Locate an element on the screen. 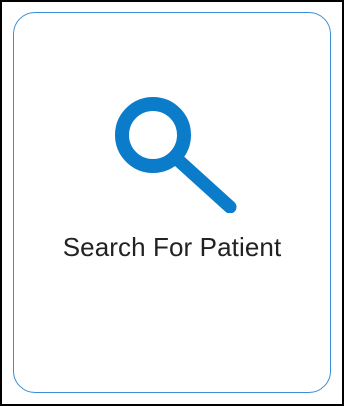 This screenshot has height=406, width=344. search-icon is located at coordinates (176, 154).